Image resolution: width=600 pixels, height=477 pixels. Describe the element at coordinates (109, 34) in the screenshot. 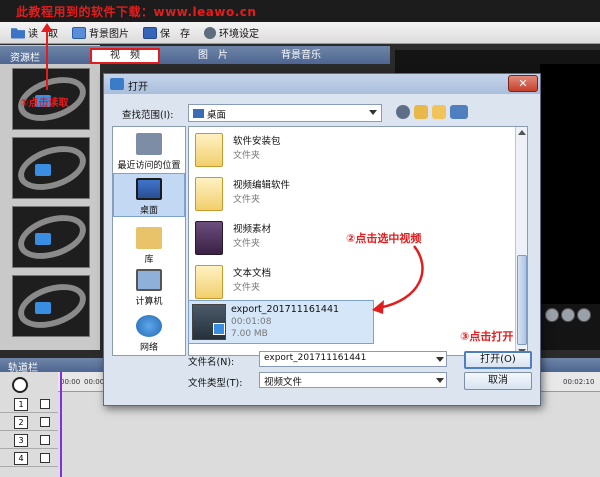

I see `background-image-label: 背景图片` at that location.